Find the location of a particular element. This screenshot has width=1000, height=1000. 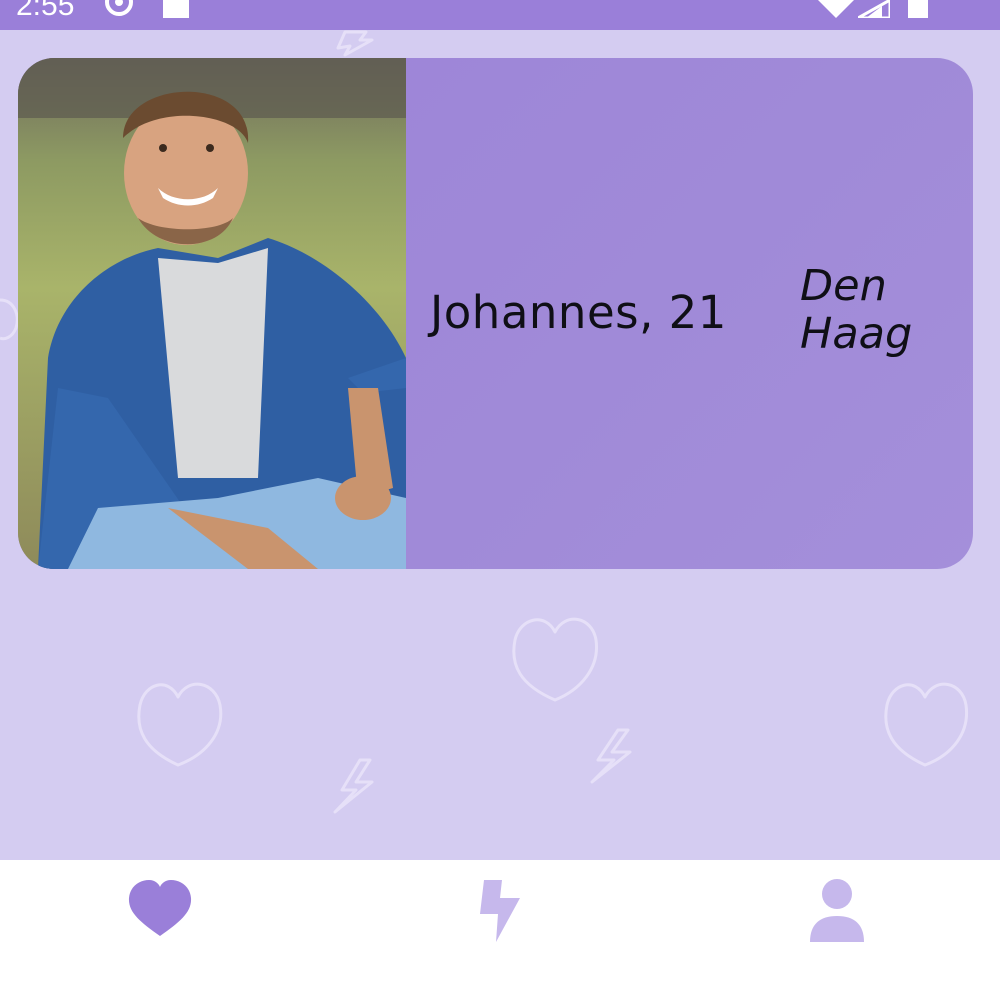

status-time: 2:55 is located at coordinates (45, 11).